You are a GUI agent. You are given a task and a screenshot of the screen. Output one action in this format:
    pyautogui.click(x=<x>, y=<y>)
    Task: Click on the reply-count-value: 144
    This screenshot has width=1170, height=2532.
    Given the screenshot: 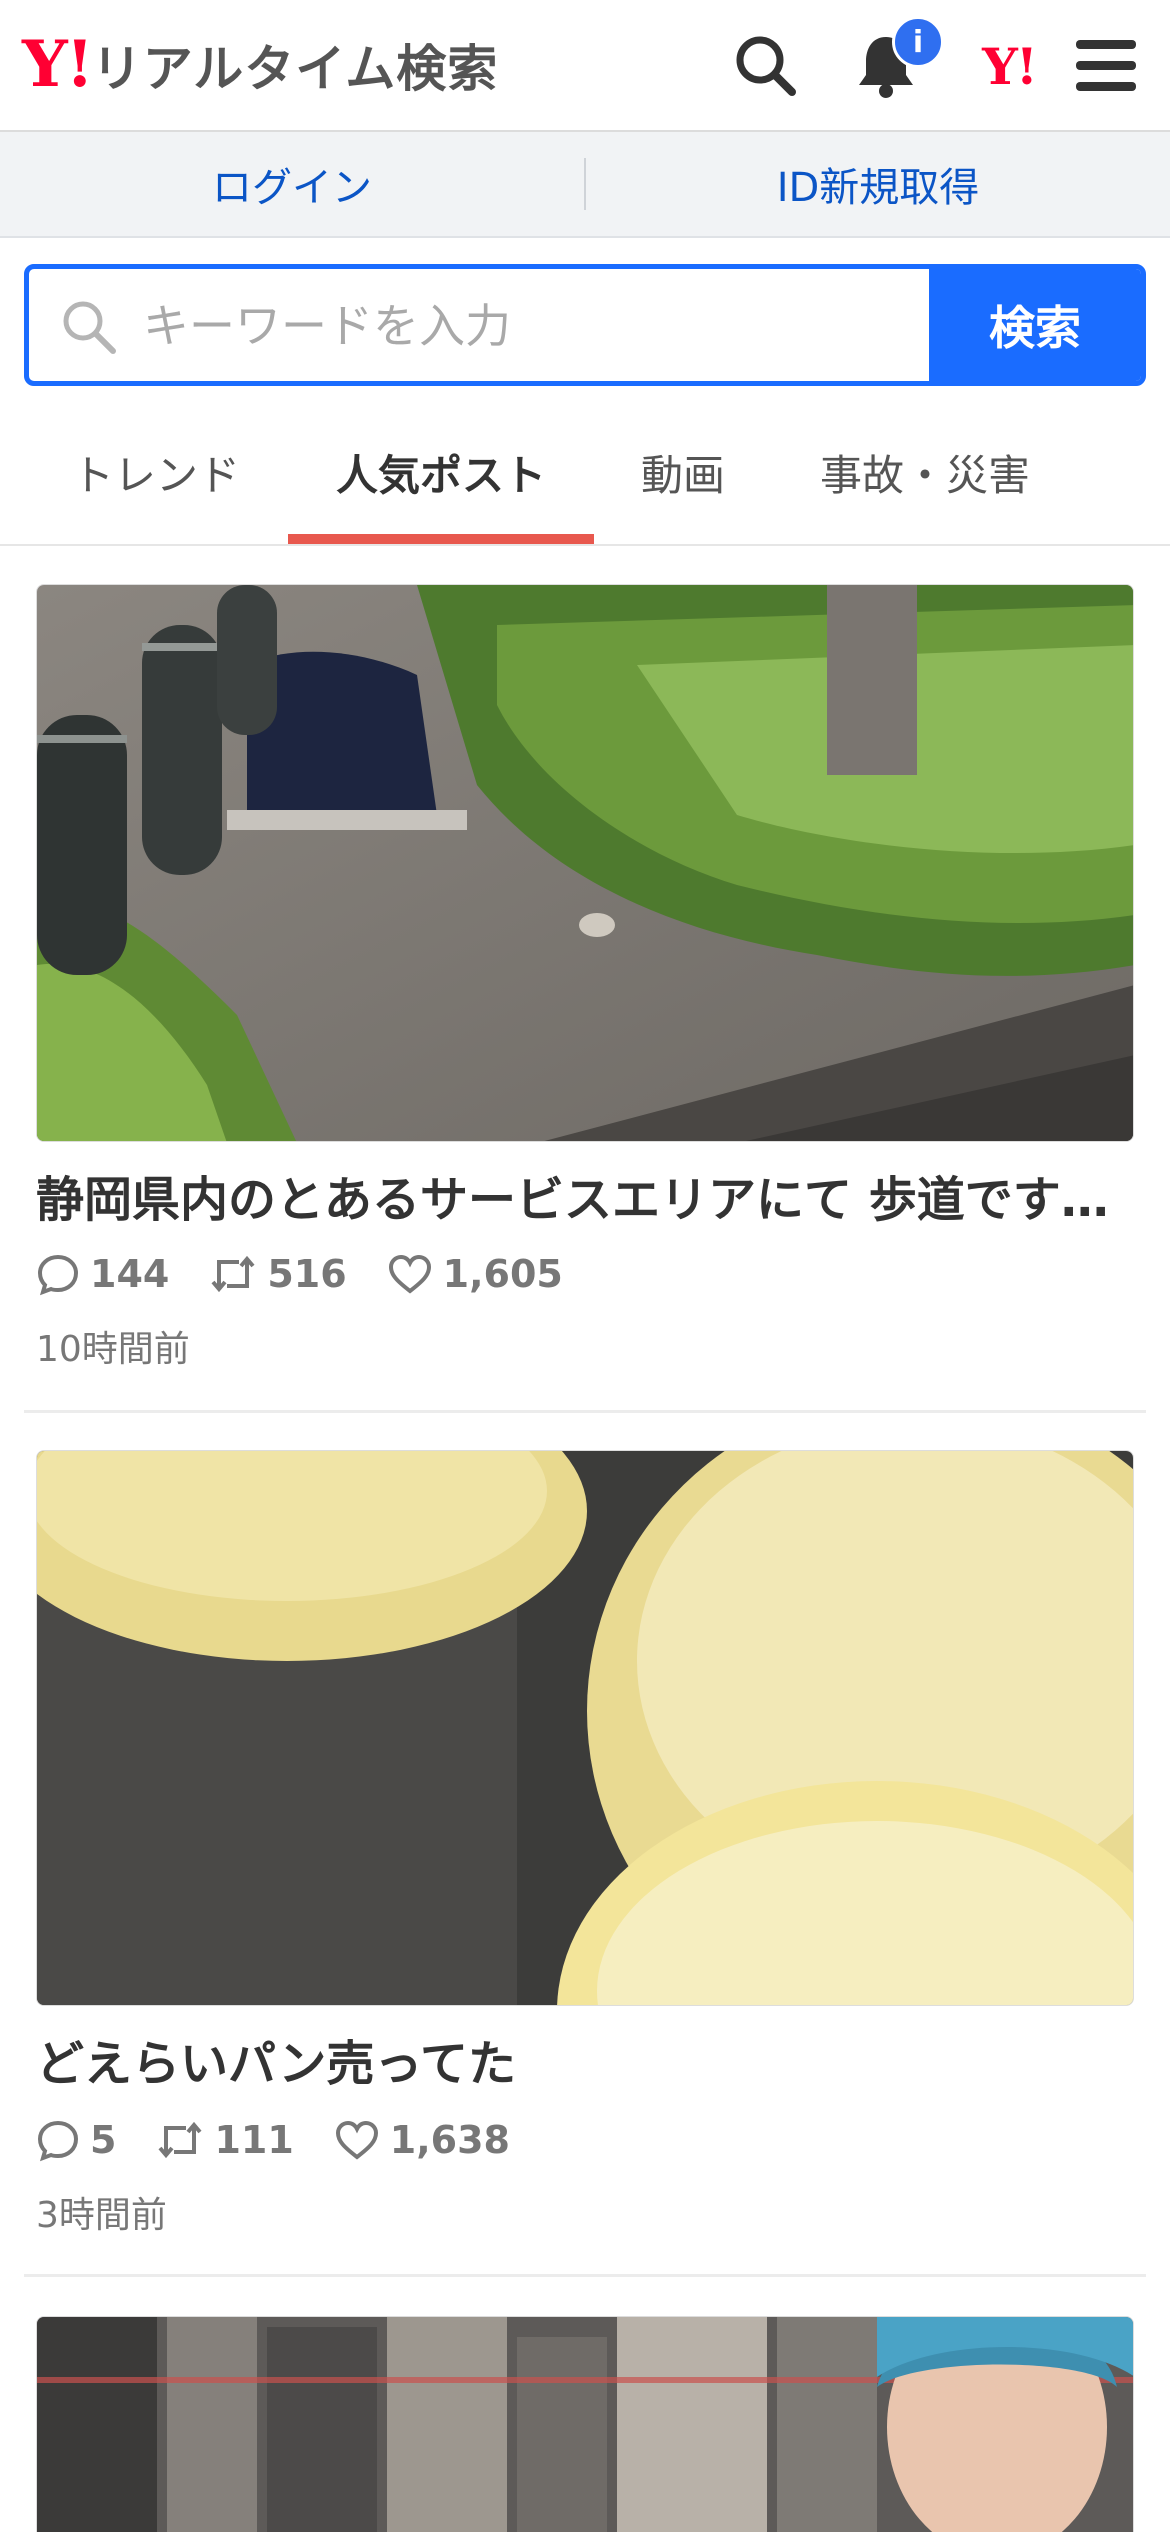 What is the action you would take?
    pyautogui.click(x=130, y=1274)
    